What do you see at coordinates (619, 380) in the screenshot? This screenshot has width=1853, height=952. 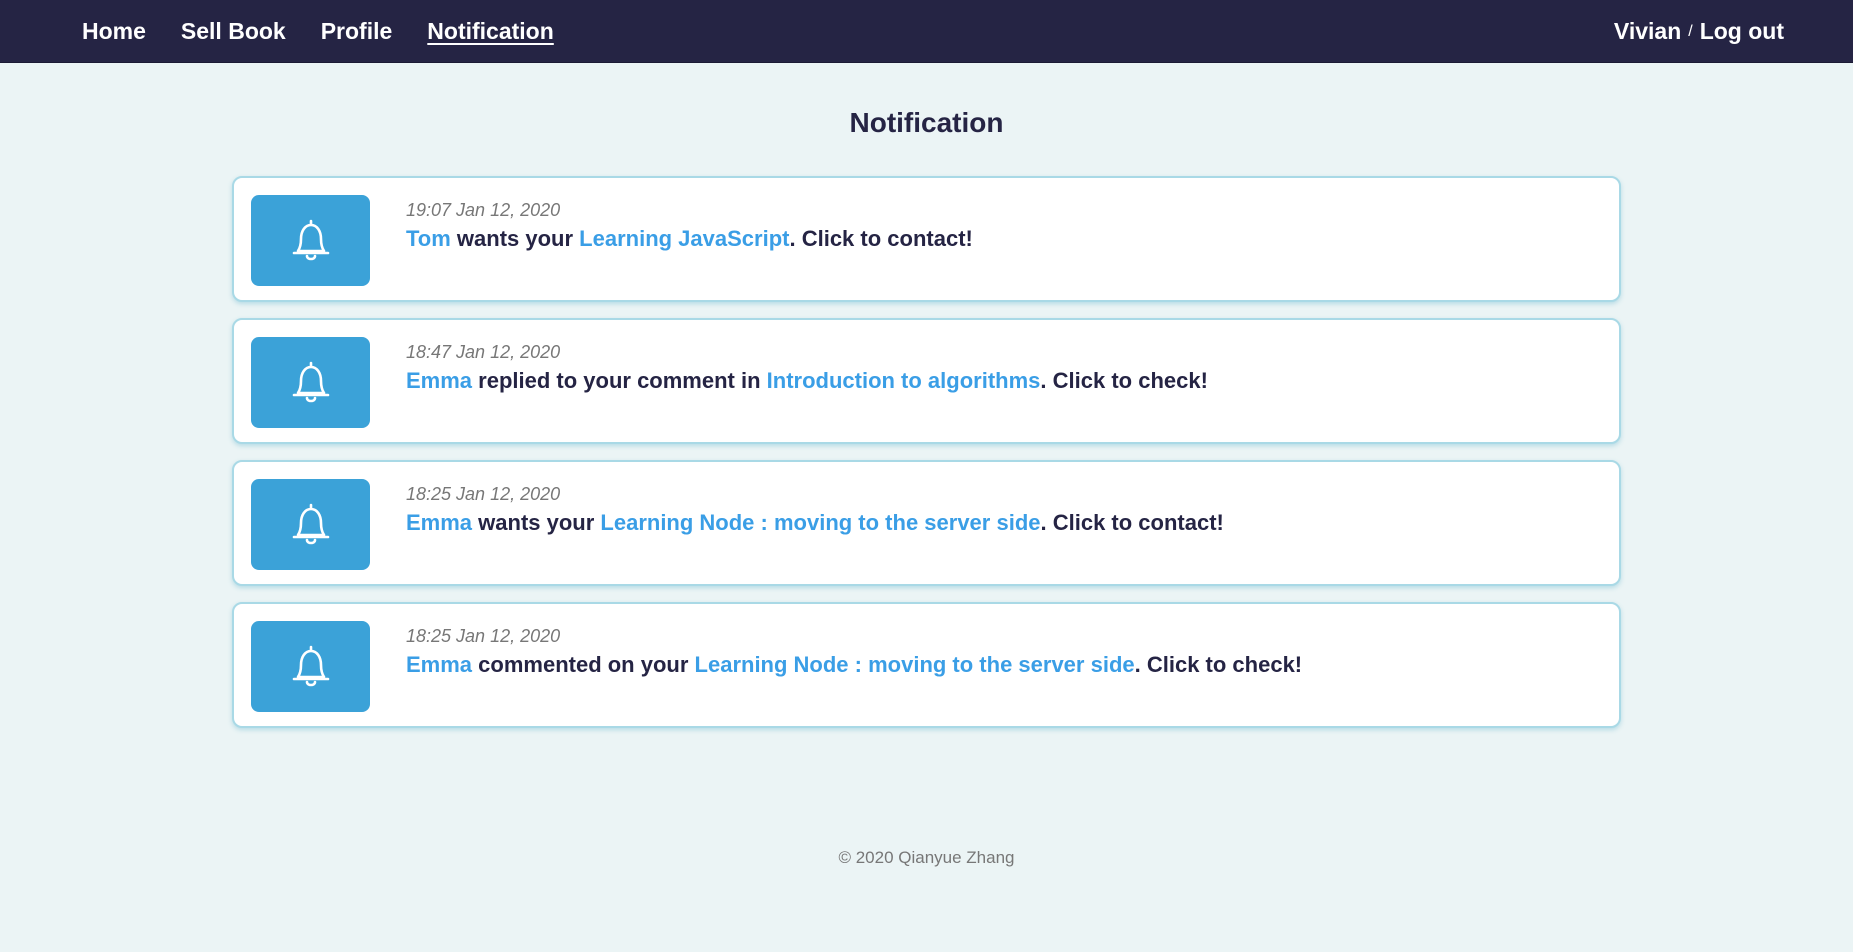 I see `message-text: replied to your comment in` at bounding box center [619, 380].